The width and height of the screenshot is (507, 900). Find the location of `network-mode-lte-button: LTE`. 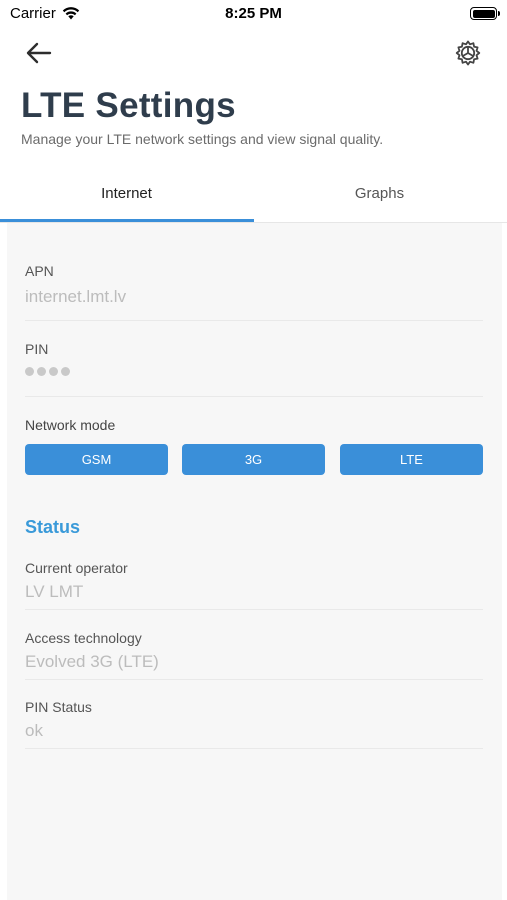

network-mode-lte-button: LTE is located at coordinates (411, 459).